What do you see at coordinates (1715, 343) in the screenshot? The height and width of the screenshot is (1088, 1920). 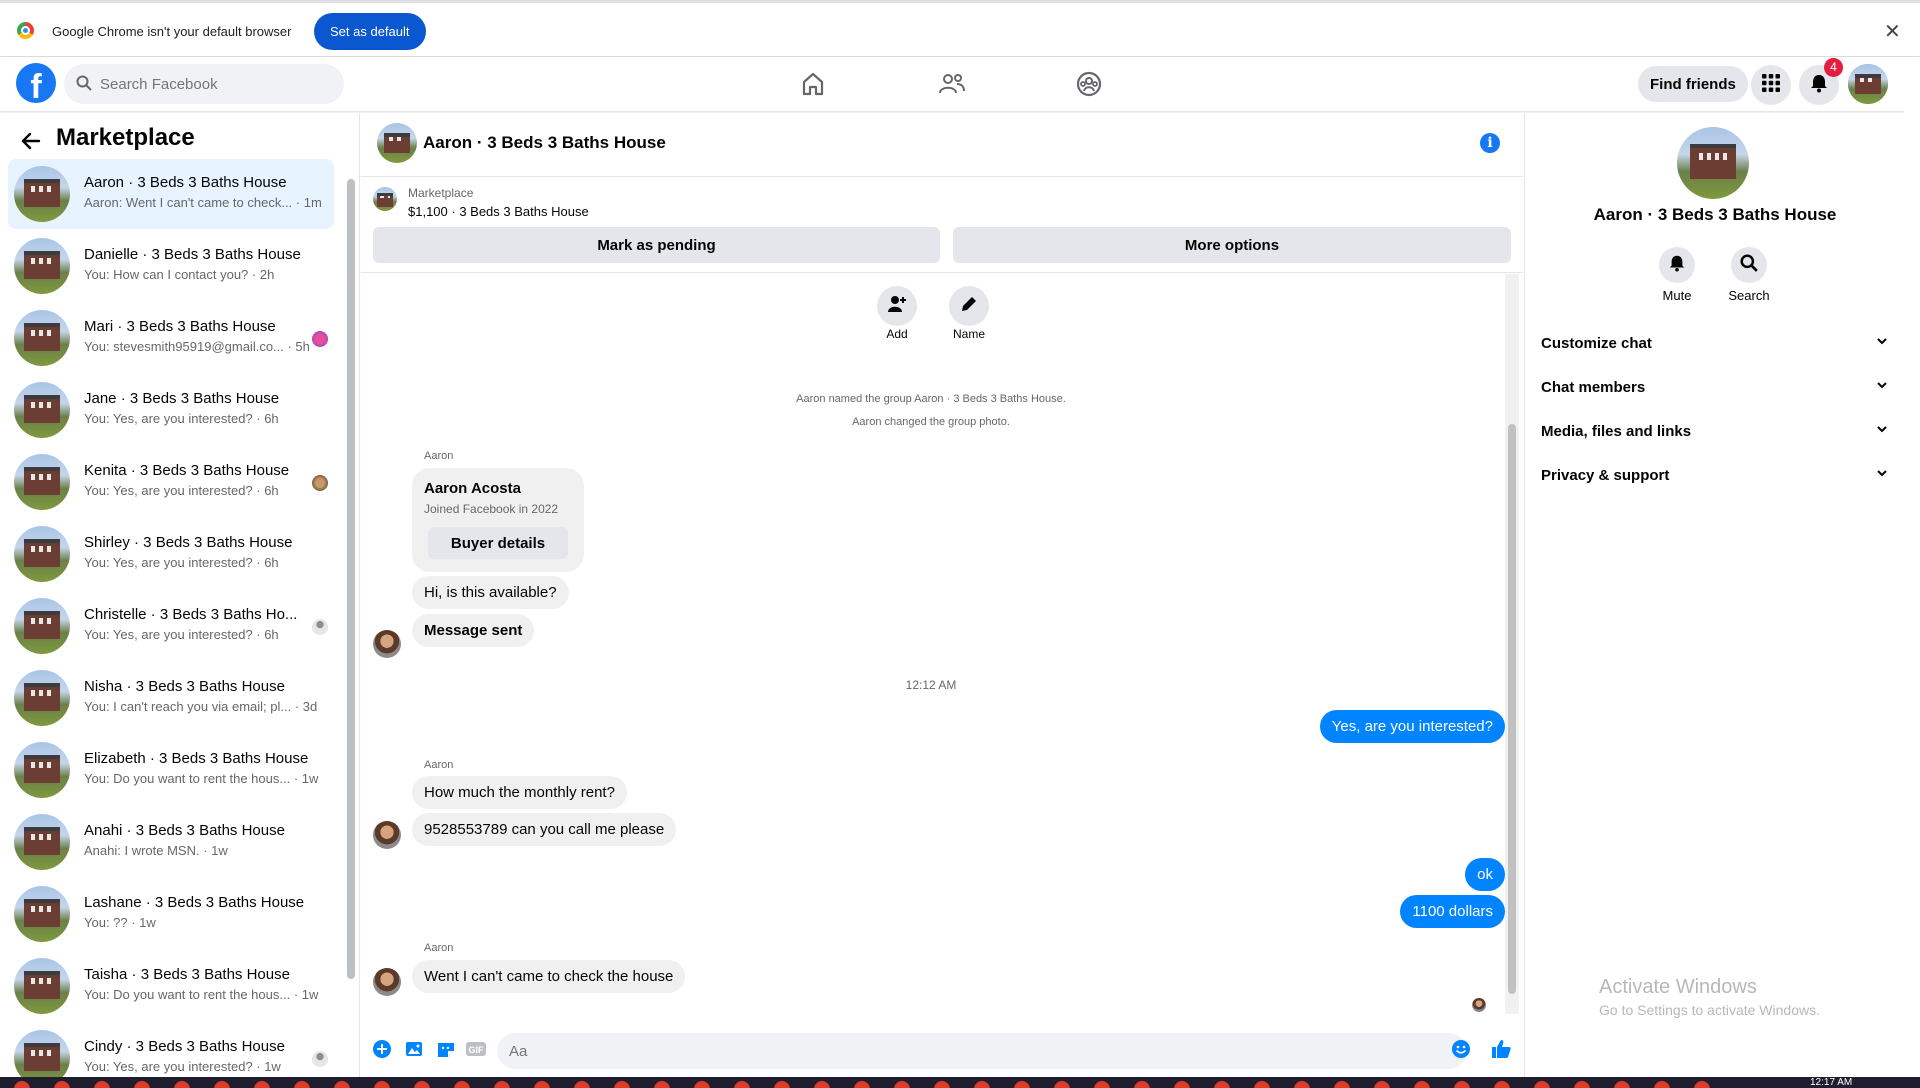 I see `section-customize-chat: Customize chat` at bounding box center [1715, 343].